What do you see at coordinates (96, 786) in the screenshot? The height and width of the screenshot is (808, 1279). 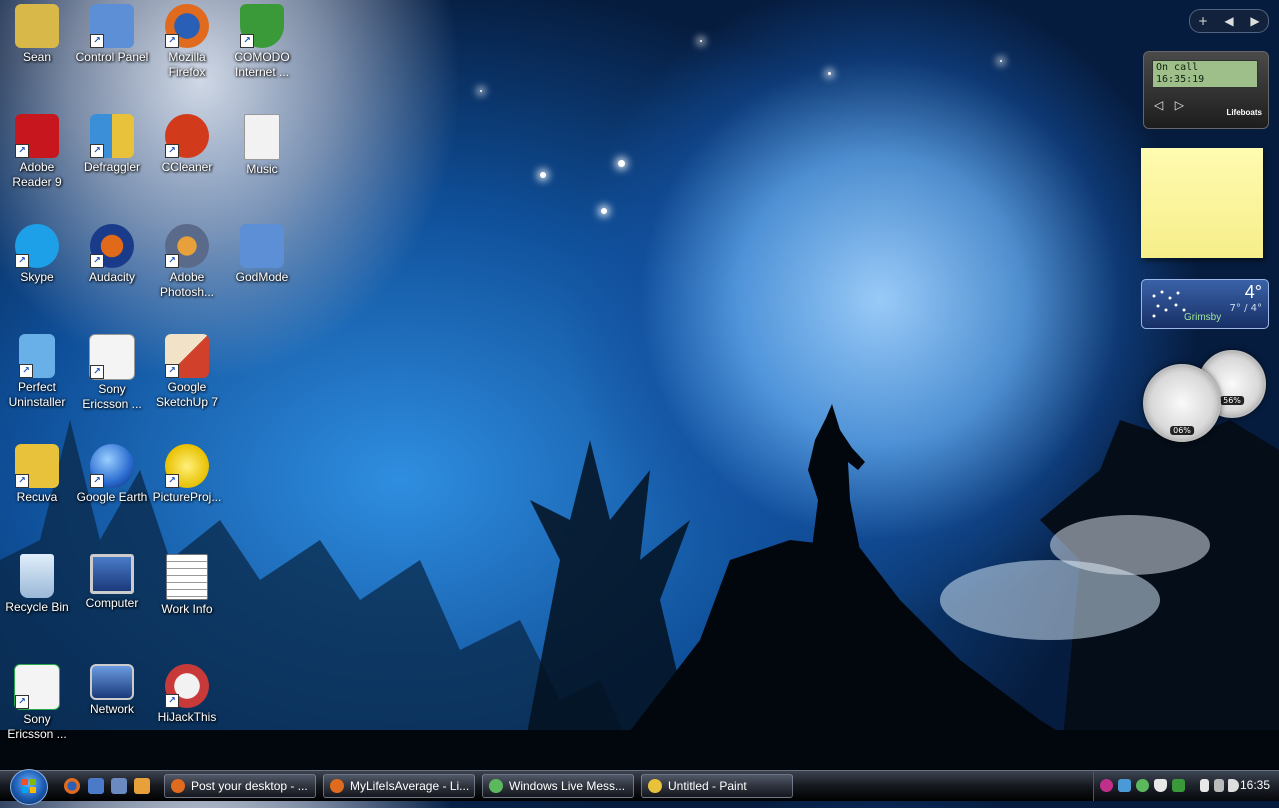 I see `quicklaunch-show-desktop-icon` at bounding box center [96, 786].